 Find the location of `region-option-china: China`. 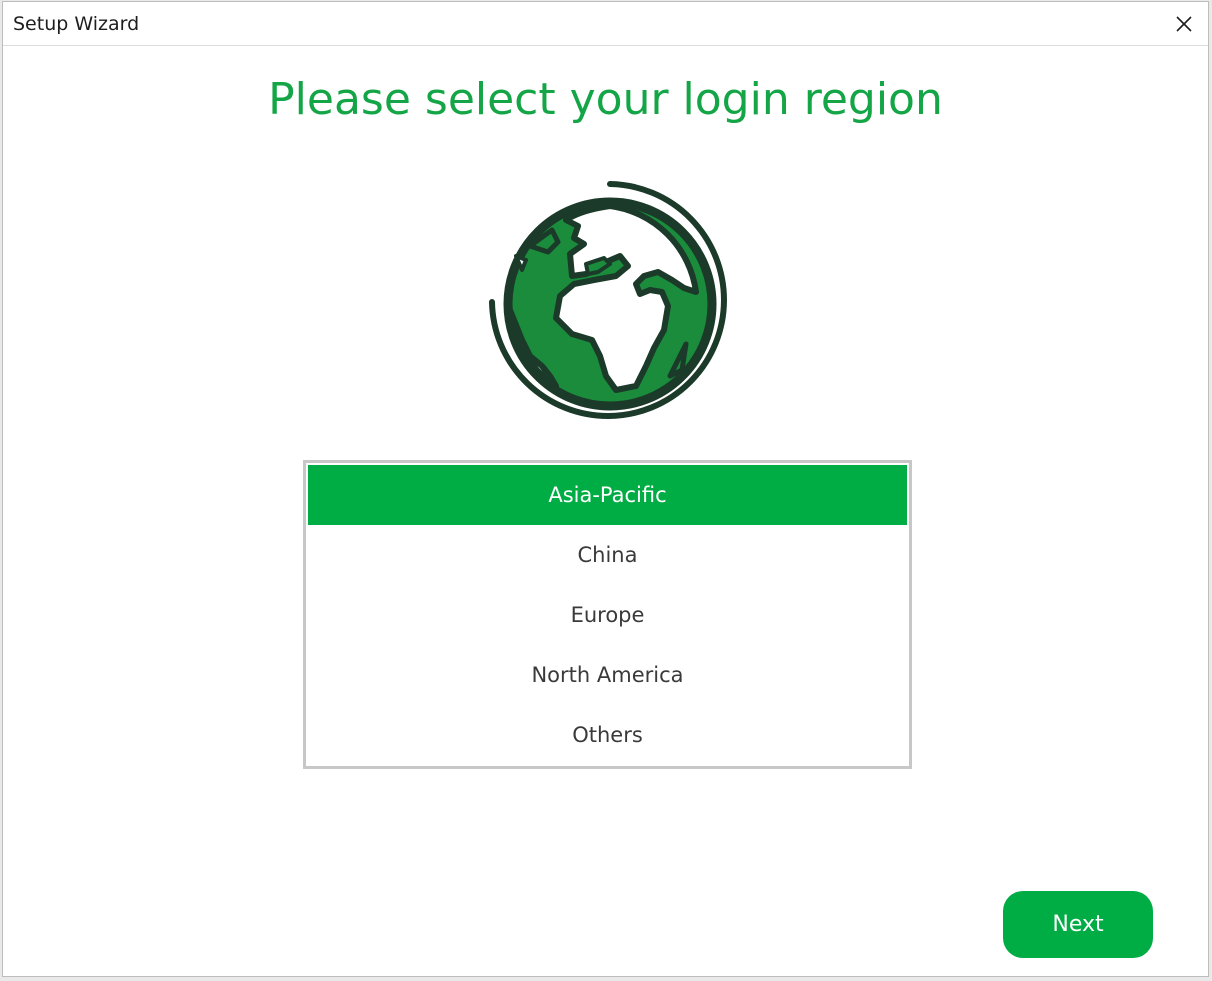

region-option-china: China is located at coordinates (607, 555).